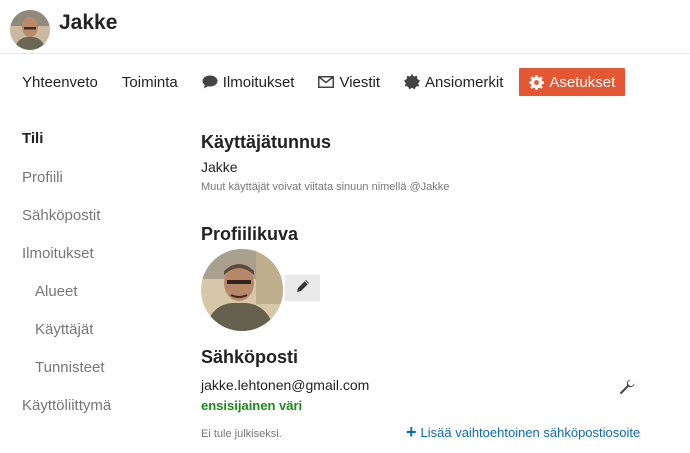 This screenshot has width=690, height=453. I want to click on tab-activity: Toiminta, so click(150, 82).